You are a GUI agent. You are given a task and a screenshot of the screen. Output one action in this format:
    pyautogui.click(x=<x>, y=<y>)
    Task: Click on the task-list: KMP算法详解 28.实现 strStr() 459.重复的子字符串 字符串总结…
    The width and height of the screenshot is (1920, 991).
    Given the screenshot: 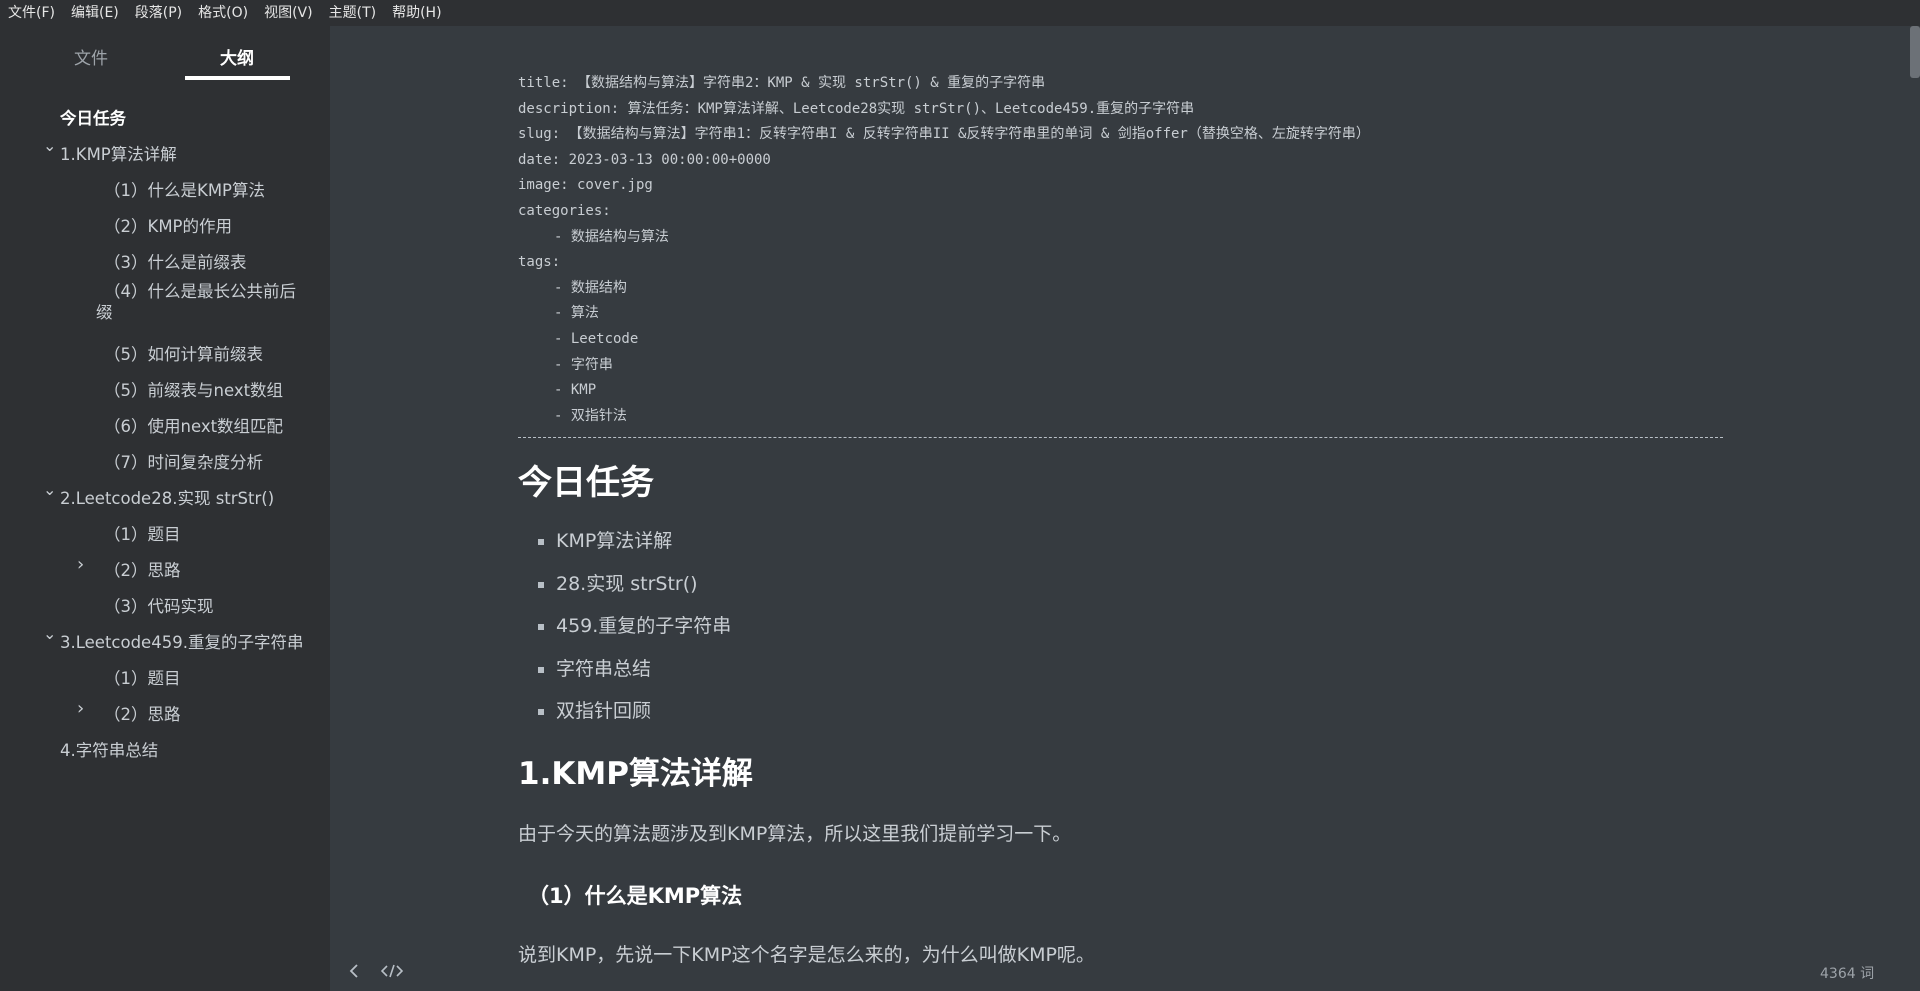 What is the action you would take?
    pyautogui.click(x=1130, y=626)
    